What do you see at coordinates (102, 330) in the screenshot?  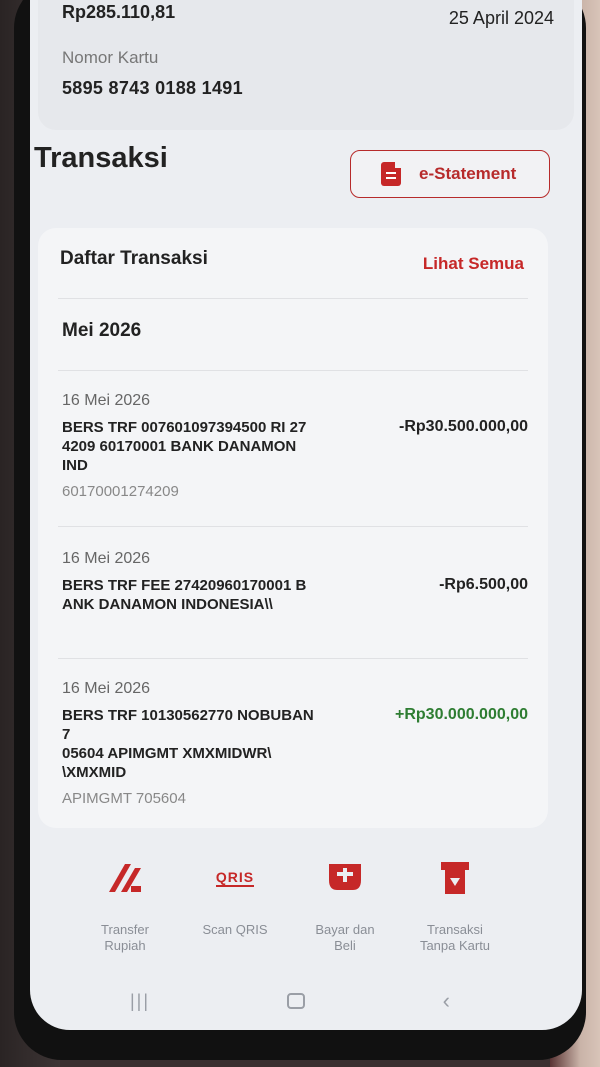 I see `month-header: Mei 2026` at bounding box center [102, 330].